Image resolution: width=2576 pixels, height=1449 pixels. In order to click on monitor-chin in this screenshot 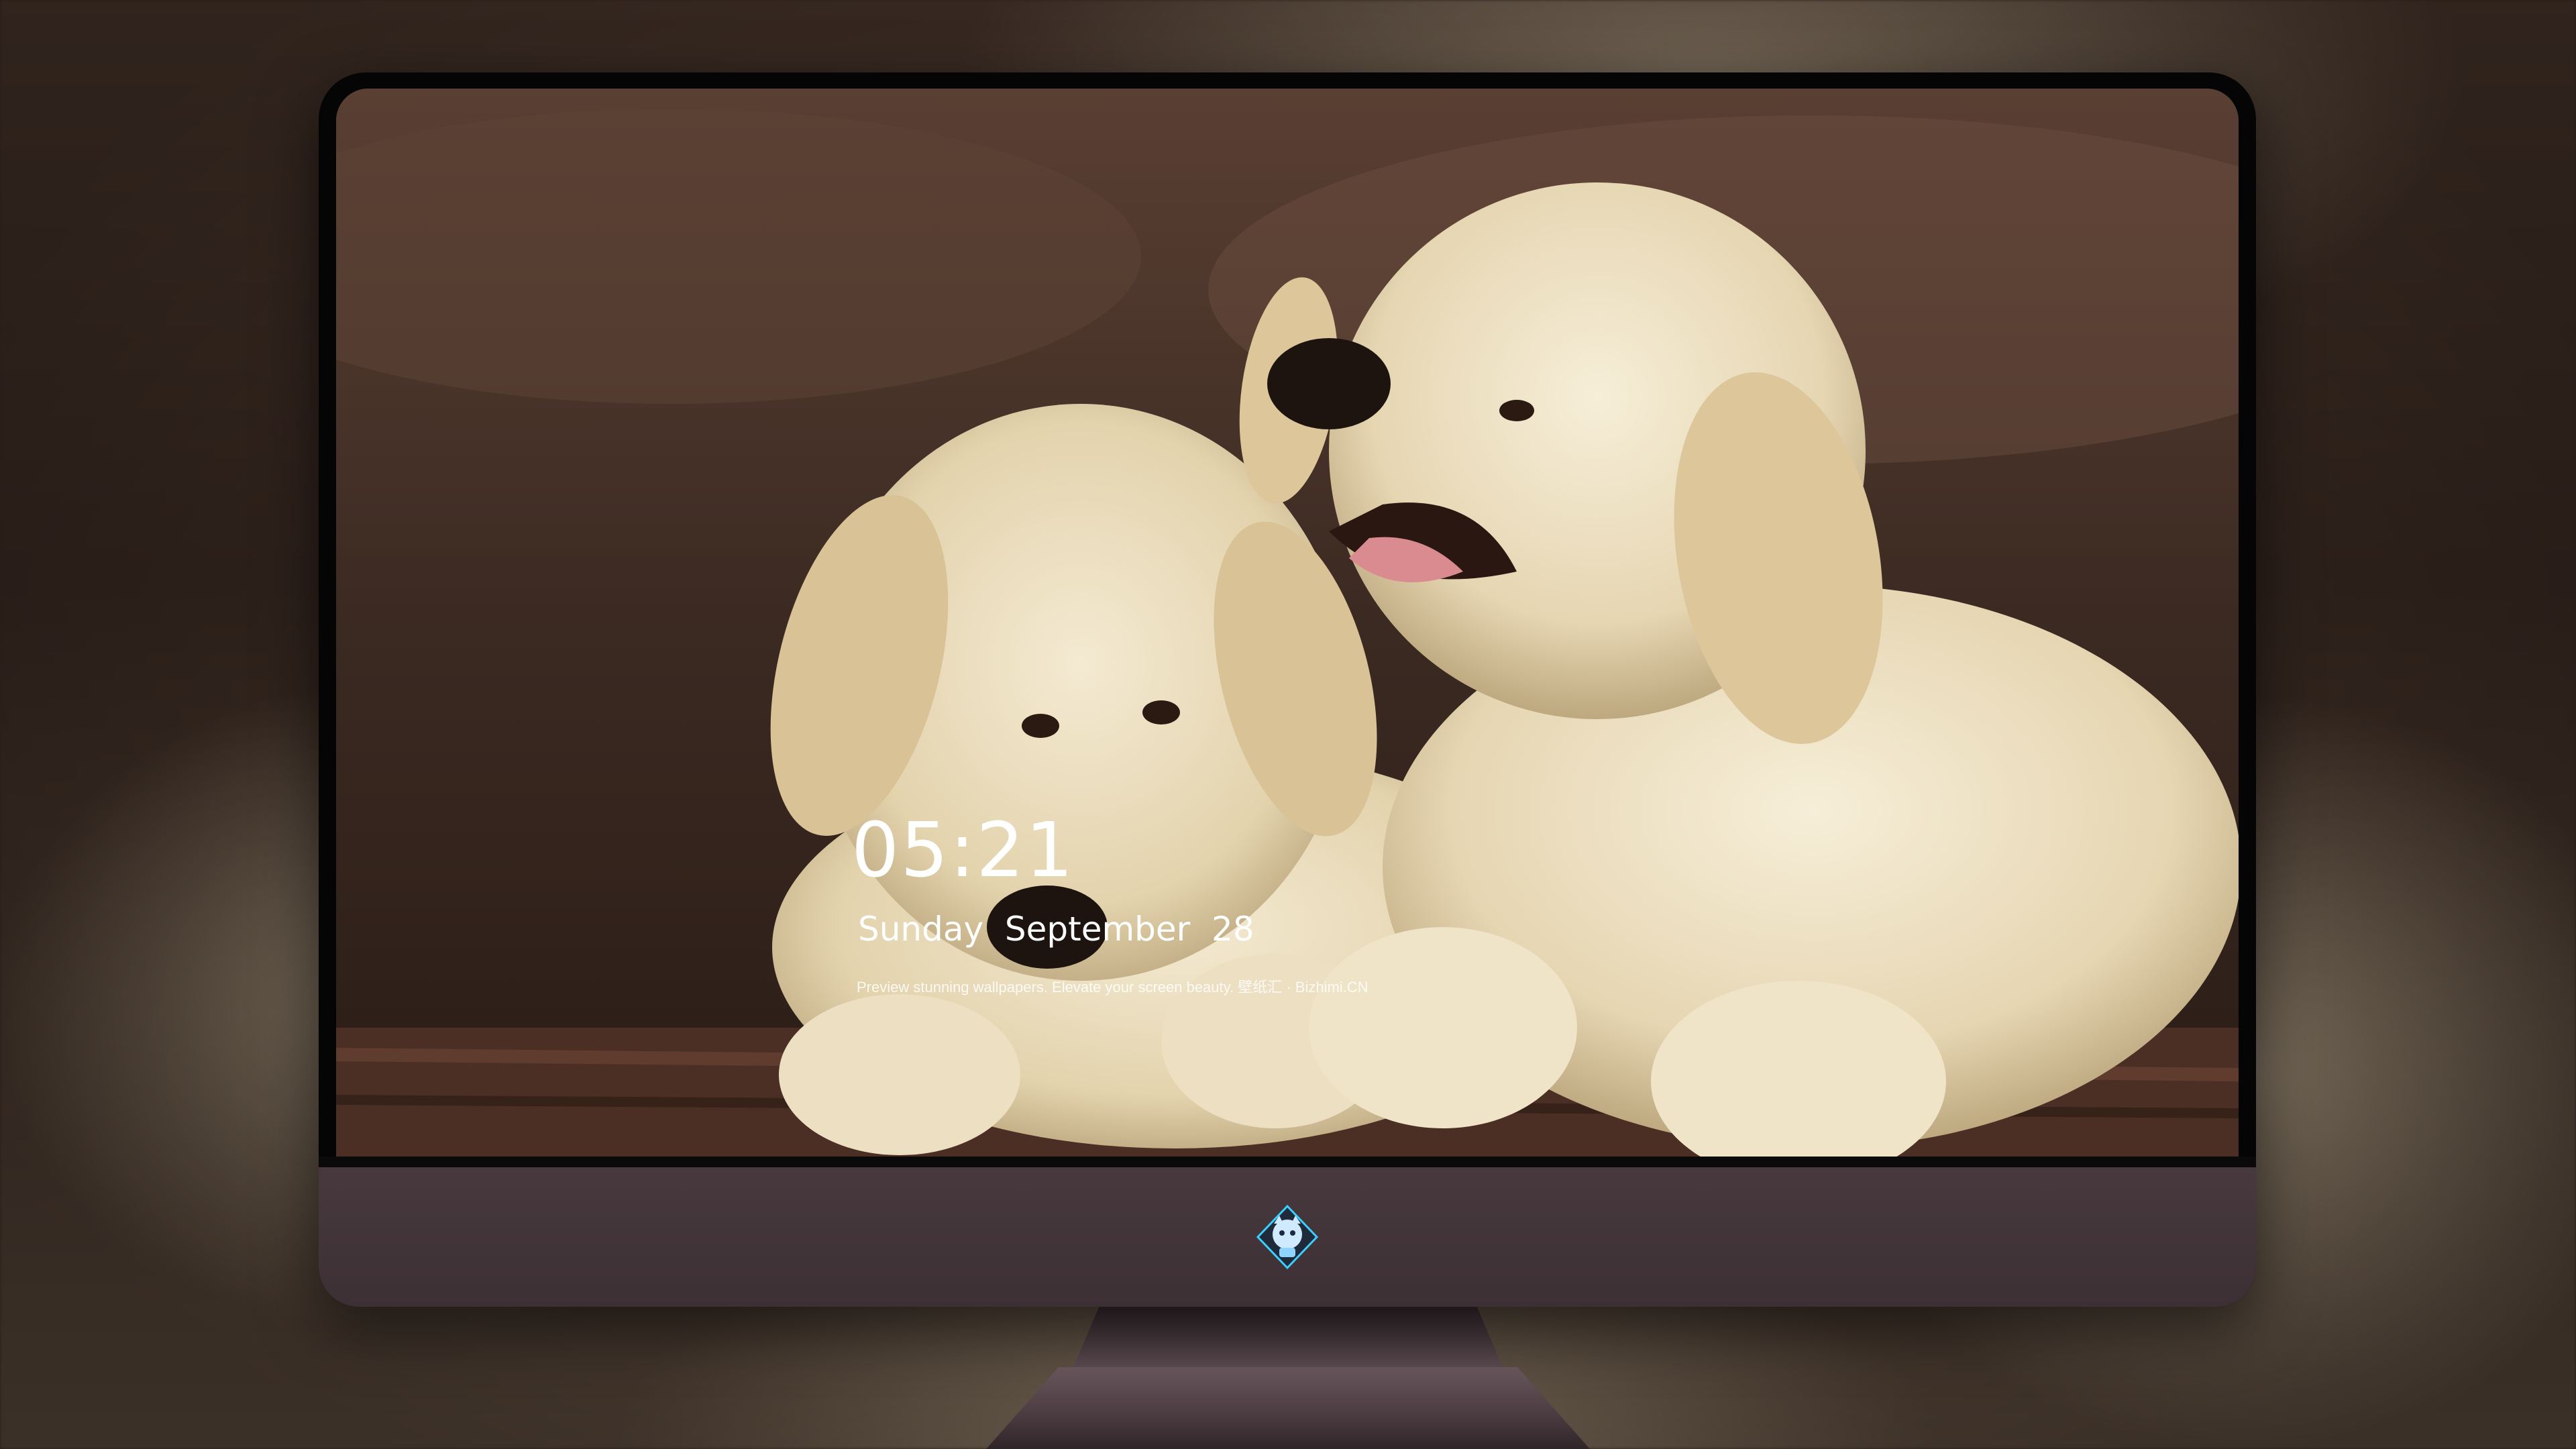, I will do `click(1287, 1237)`.